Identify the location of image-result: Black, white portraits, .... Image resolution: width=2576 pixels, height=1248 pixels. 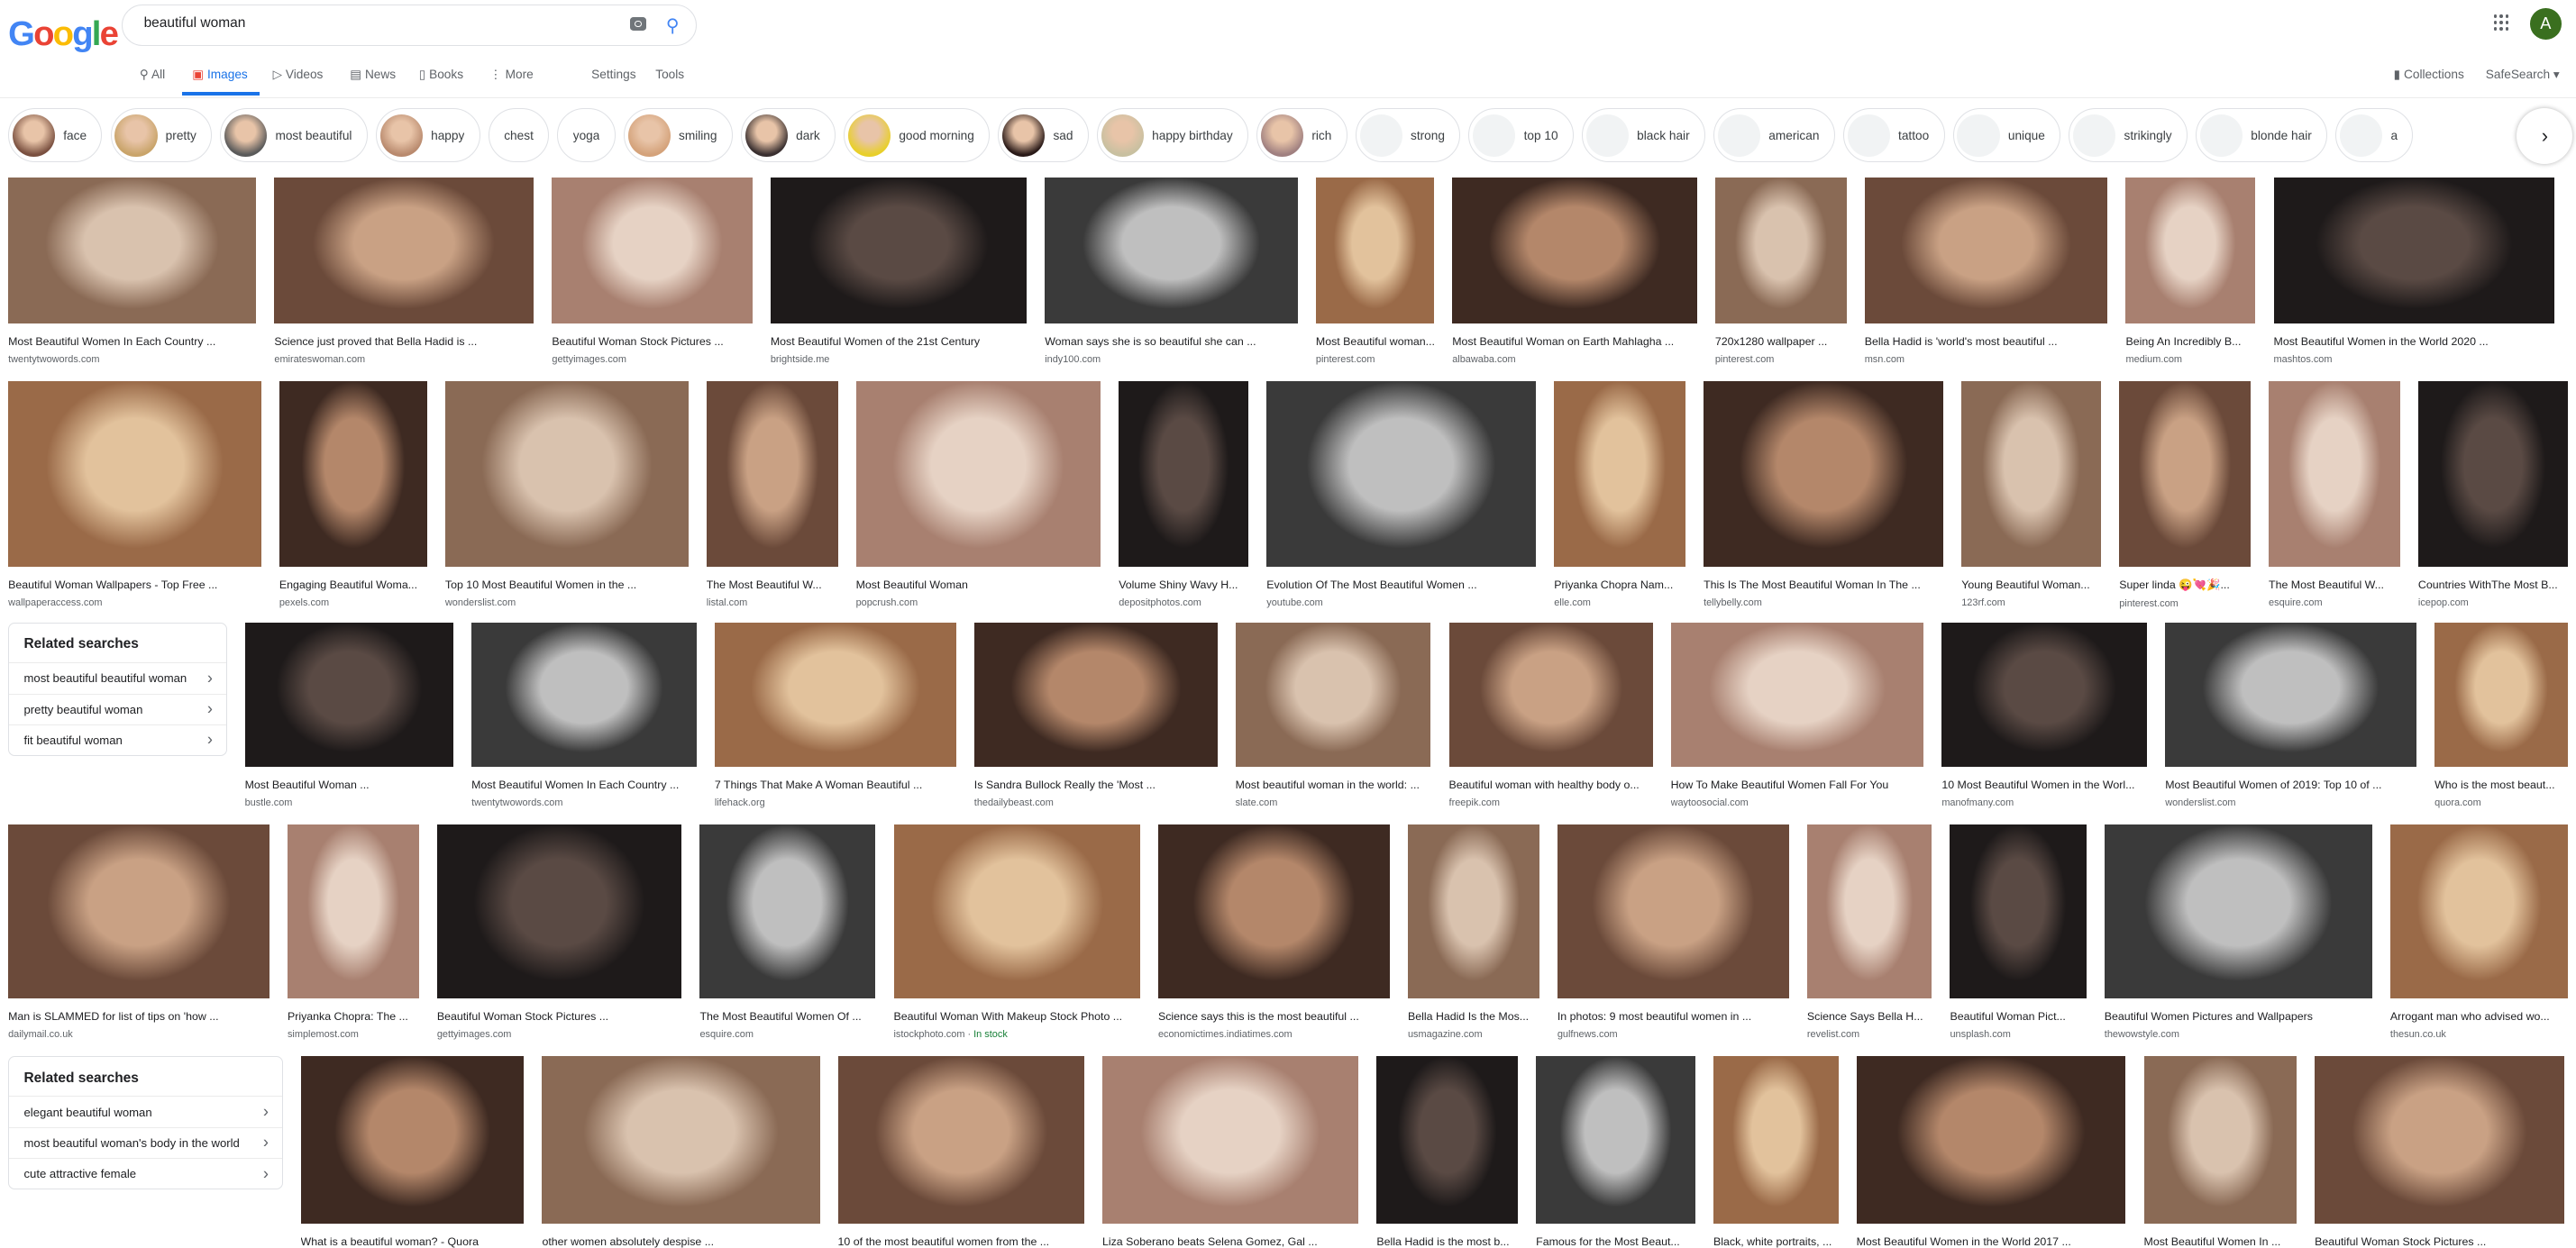
(1776, 1151).